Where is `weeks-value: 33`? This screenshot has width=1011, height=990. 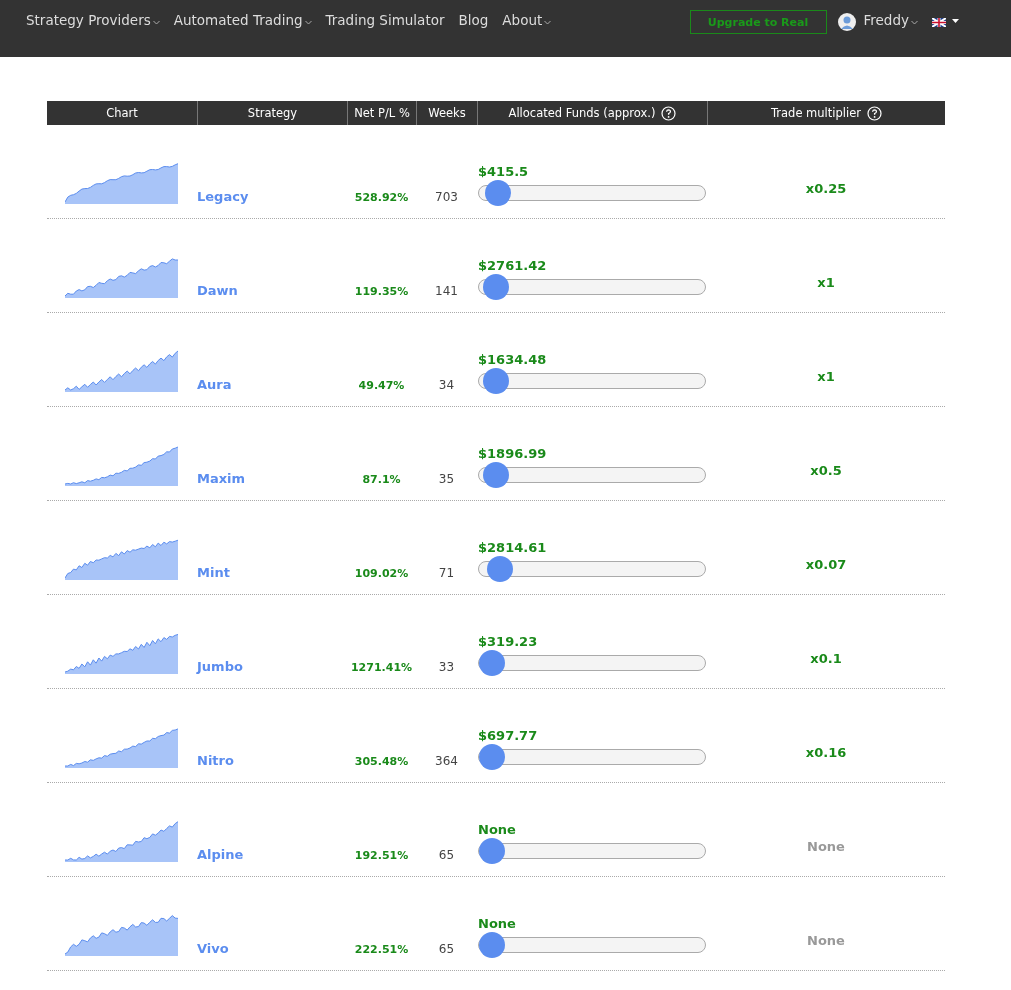 weeks-value: 33 is located at coordinates (446, 667).